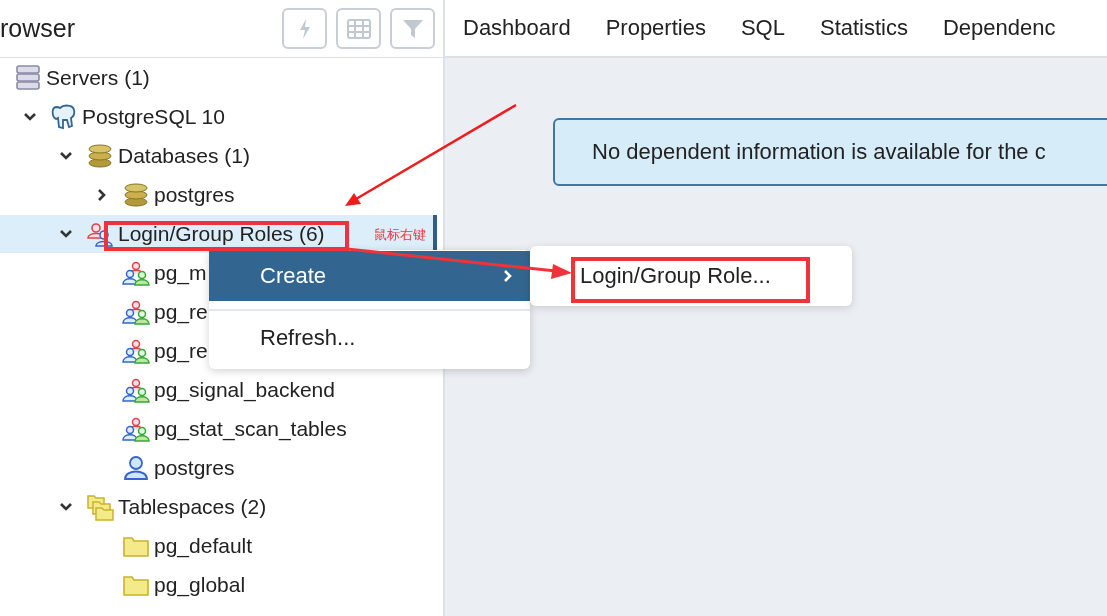 The width and height of the screenshot is (1107, 616). Describe the element at coordinates (819, 152) in the screenshot. I see `alert-message: No dependent information is available for the c` at that location.